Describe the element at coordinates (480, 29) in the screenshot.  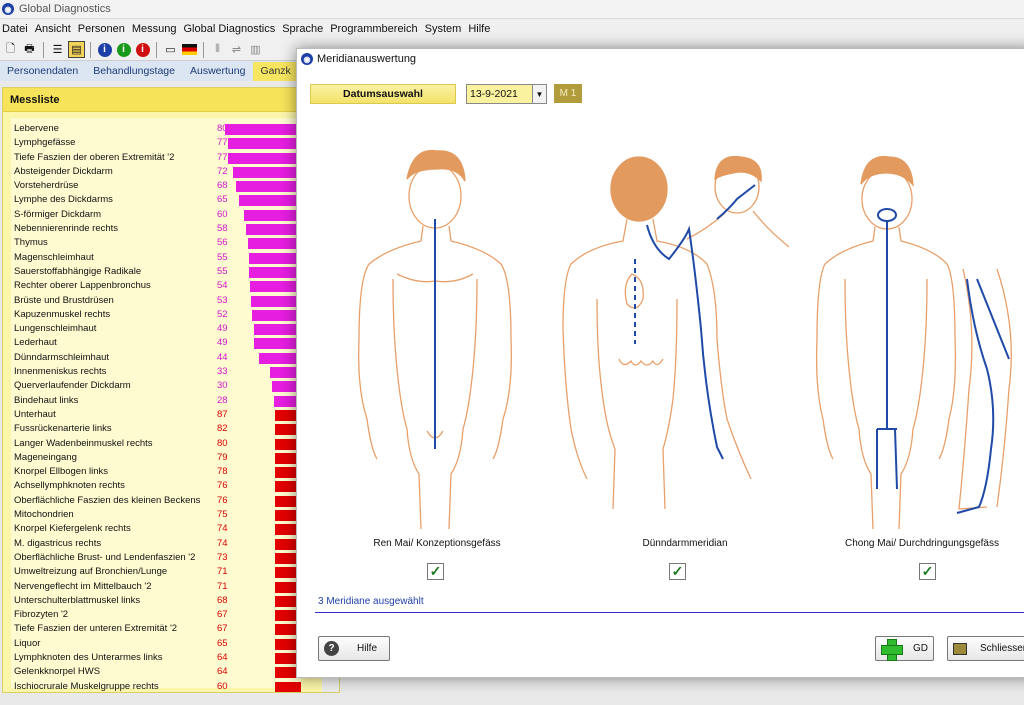
I see `menu-hilfe: Hilfe` at that location.